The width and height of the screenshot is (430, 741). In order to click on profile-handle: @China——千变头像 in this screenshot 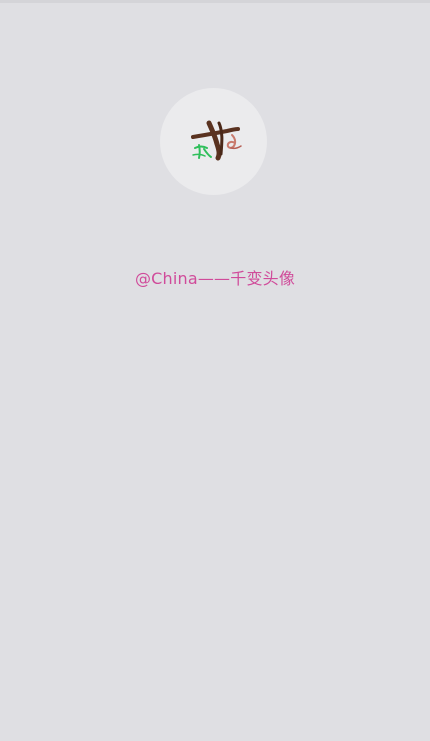, I will do `click(215, 278)`.